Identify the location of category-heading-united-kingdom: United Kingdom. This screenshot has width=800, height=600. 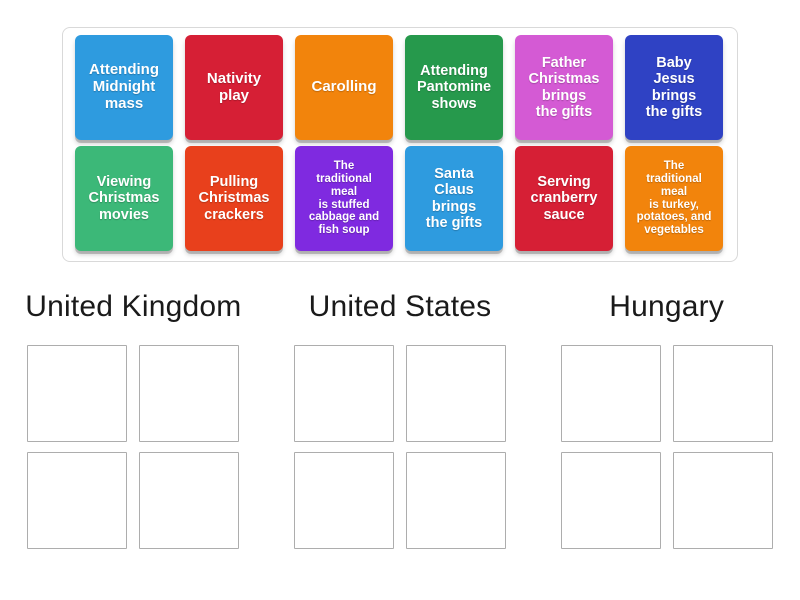
(133, 307).